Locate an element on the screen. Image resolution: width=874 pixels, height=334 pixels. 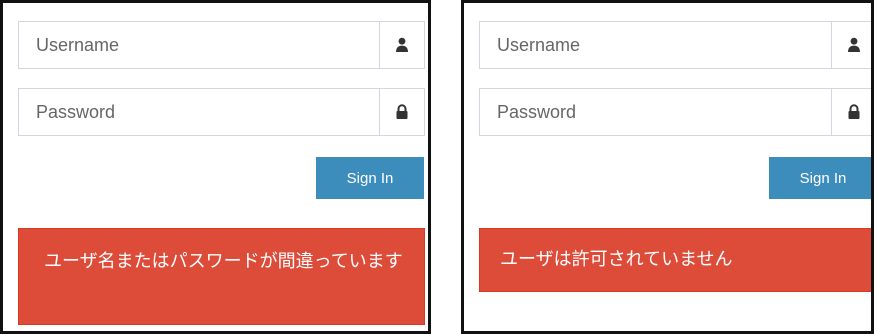
error-alert: ユーザは許可されていません is located at coordinates (675, 260).